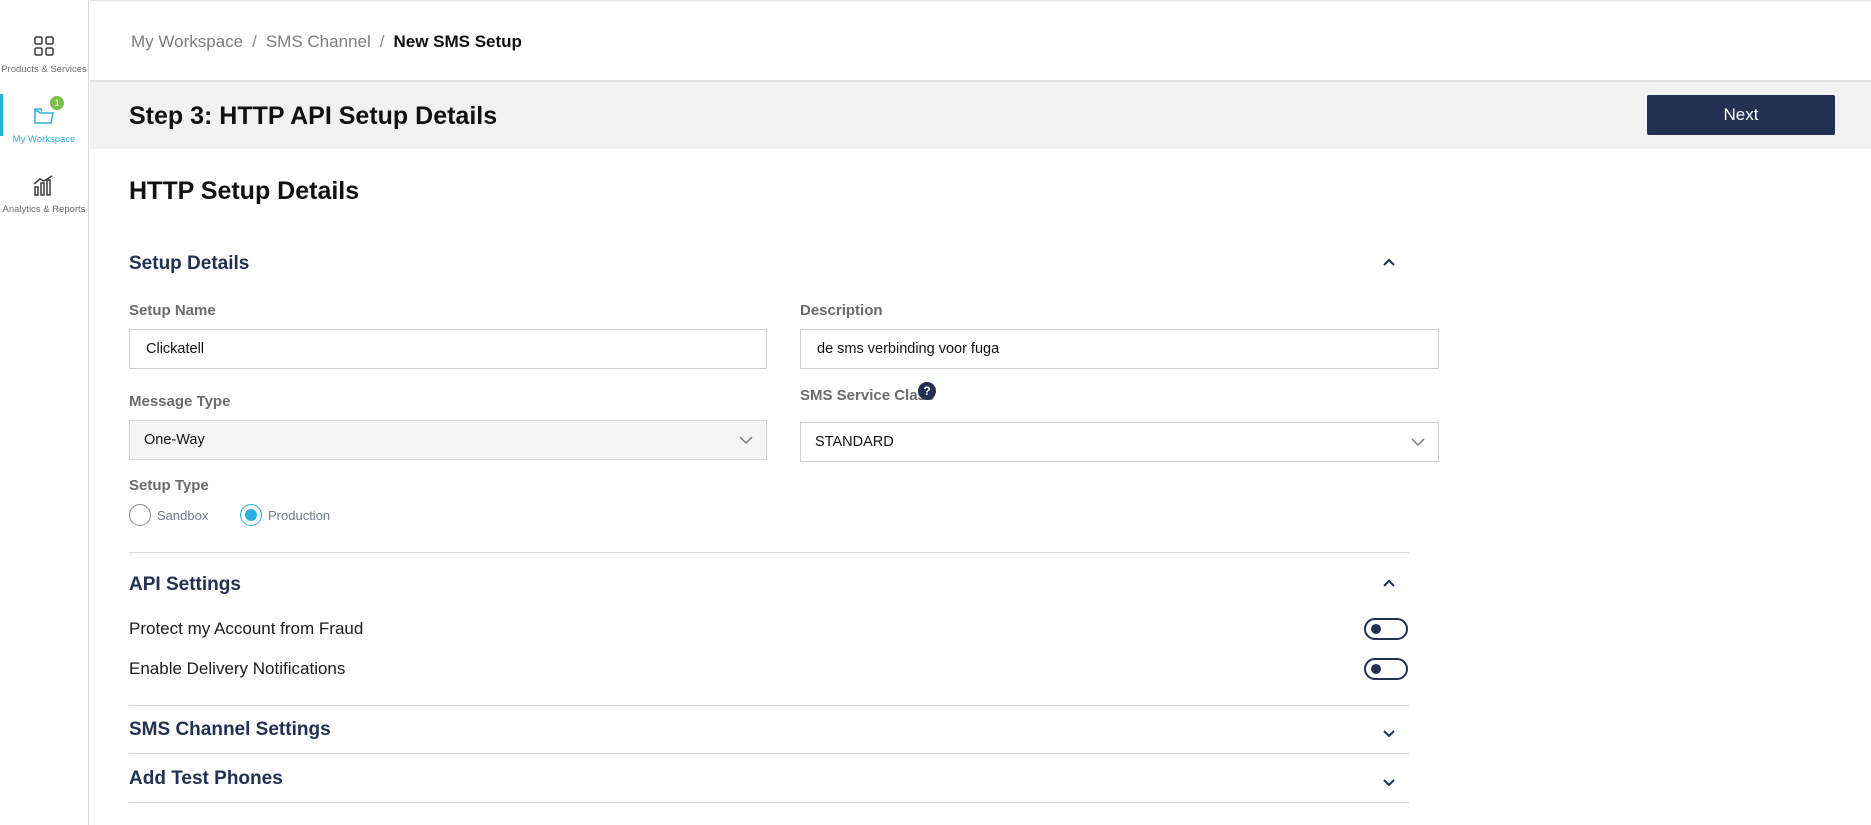  I want to click on description-input, so click(1119, 349).